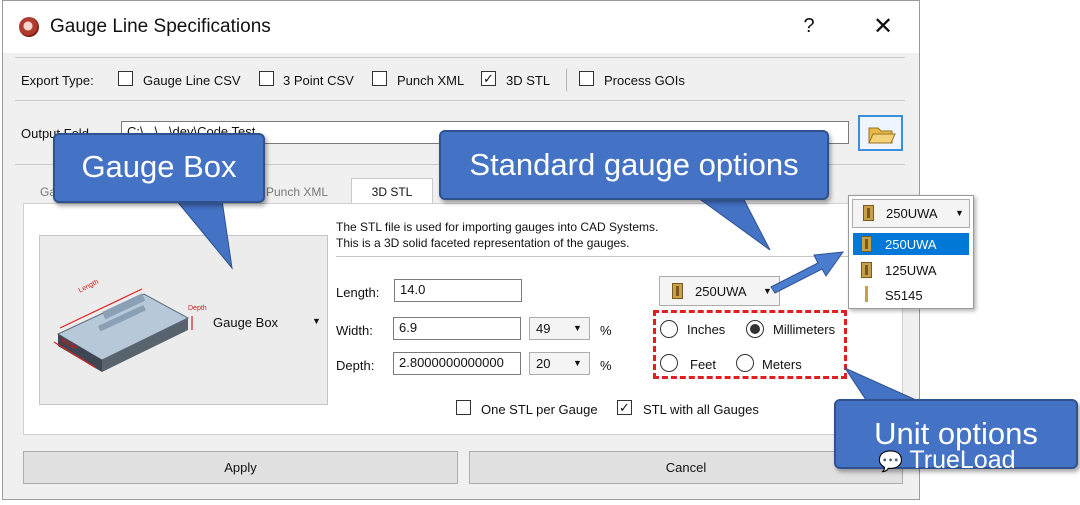 Image resolution: width=1080 pixels, height=505 pixels. I want to click on arrow-right-icon, so click(807, 272).